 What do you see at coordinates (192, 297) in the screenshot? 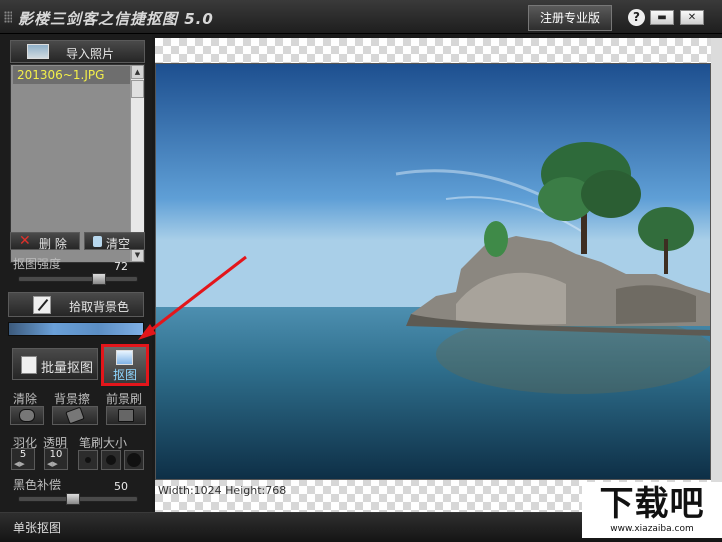
I see `red-arrow-annotation` at bounding box center [192, 297].